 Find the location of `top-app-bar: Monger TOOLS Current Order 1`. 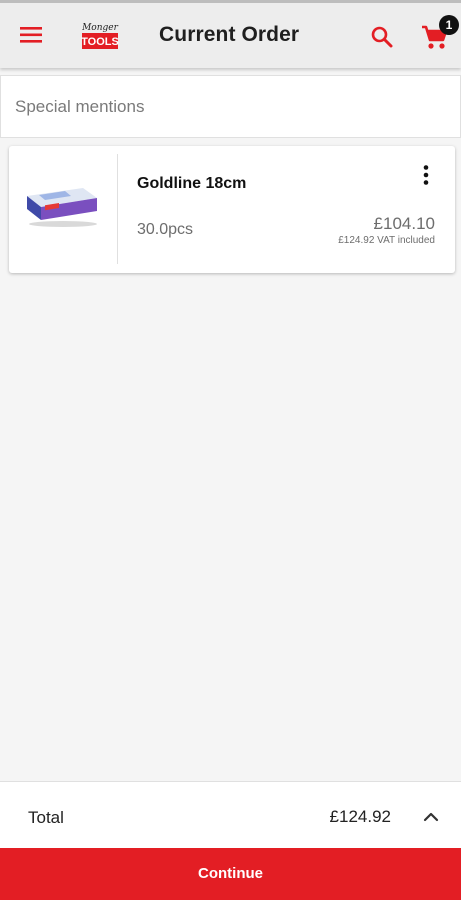

top-app-bar: Monger TOOLS Current Order 1 is located at coordinates (230, 34).